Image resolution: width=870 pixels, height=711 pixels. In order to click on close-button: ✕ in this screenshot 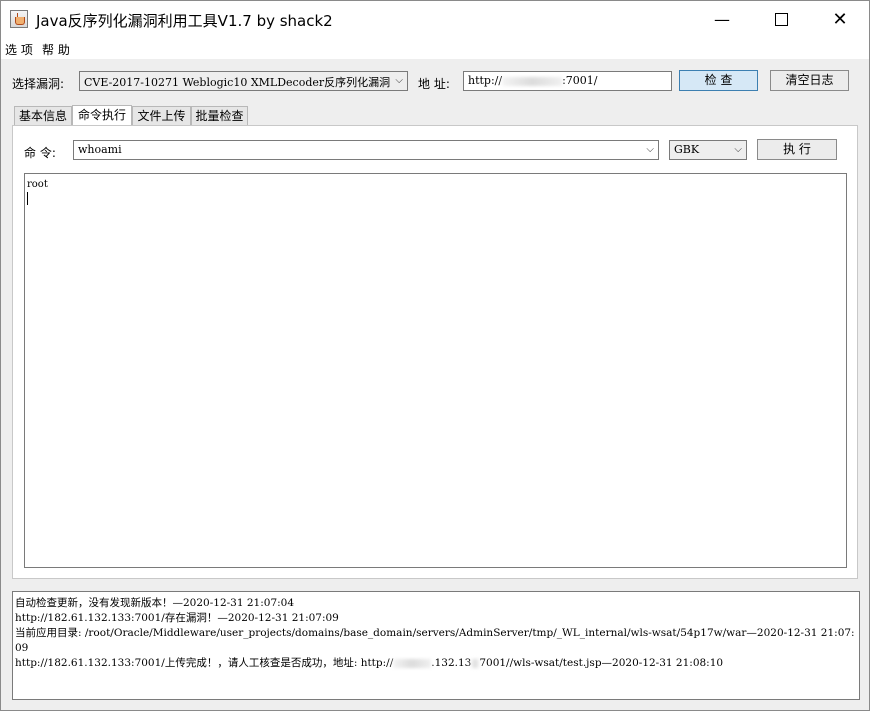, I will do `click(840, 19)`.